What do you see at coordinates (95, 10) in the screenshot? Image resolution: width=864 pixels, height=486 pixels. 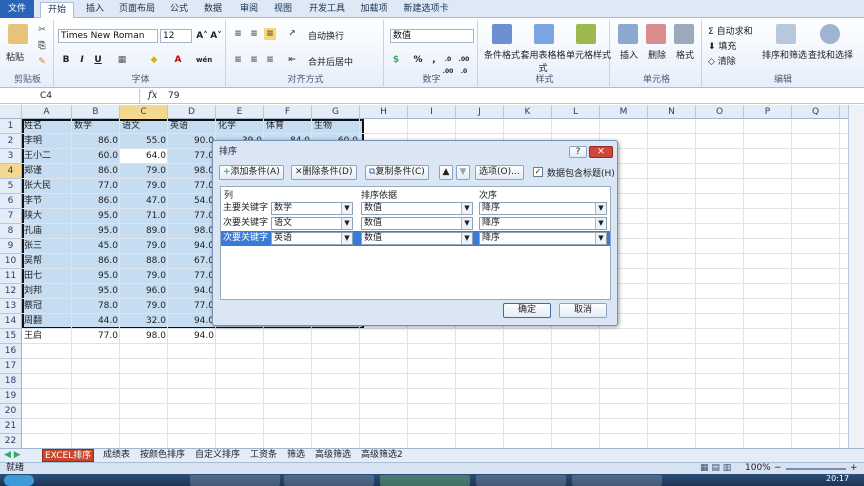 I see `tab-insert: 插入` at bounding box center [95, 10].